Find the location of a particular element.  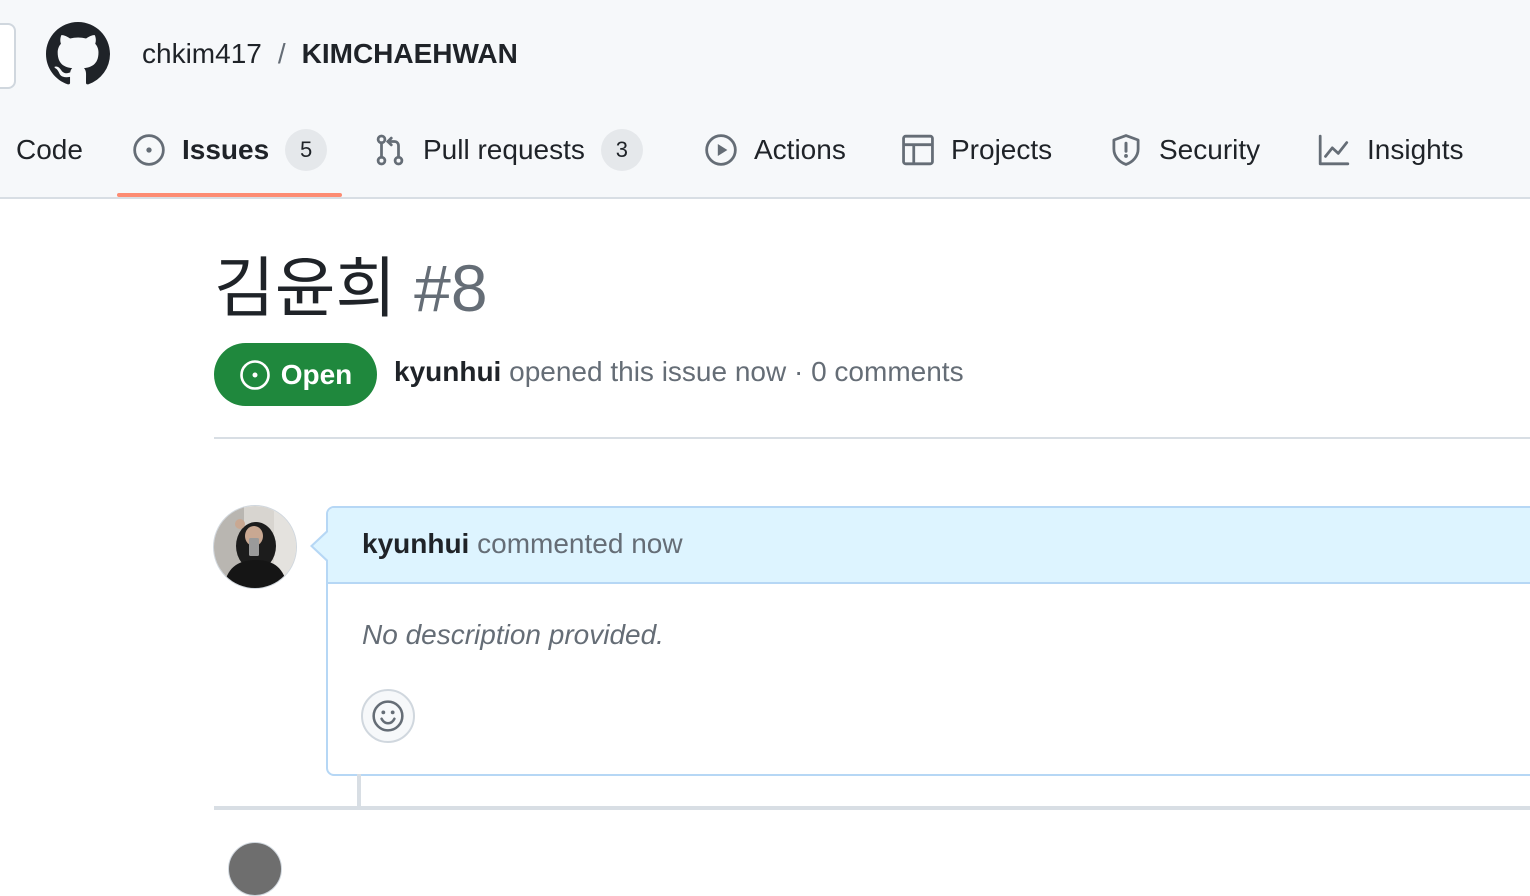

comment-header-text: kyunhui commented now is located at coordinates (522, 544).